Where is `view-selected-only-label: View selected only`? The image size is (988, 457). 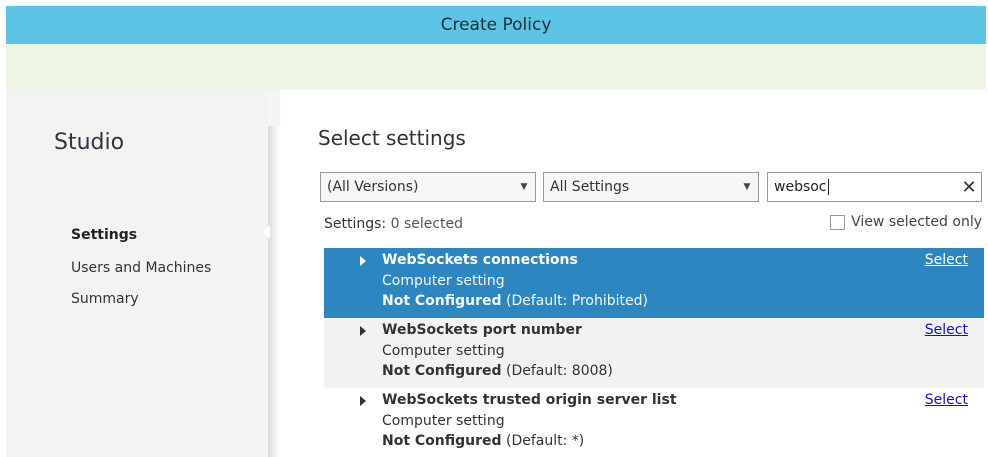 view-selected-only-label: View selected only is located at coordinates (916, 222).